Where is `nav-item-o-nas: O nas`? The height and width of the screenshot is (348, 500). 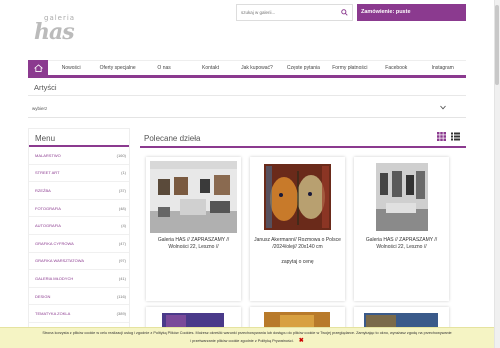
nav-item-o-nas: O nas is located at coordinates (164, 68).